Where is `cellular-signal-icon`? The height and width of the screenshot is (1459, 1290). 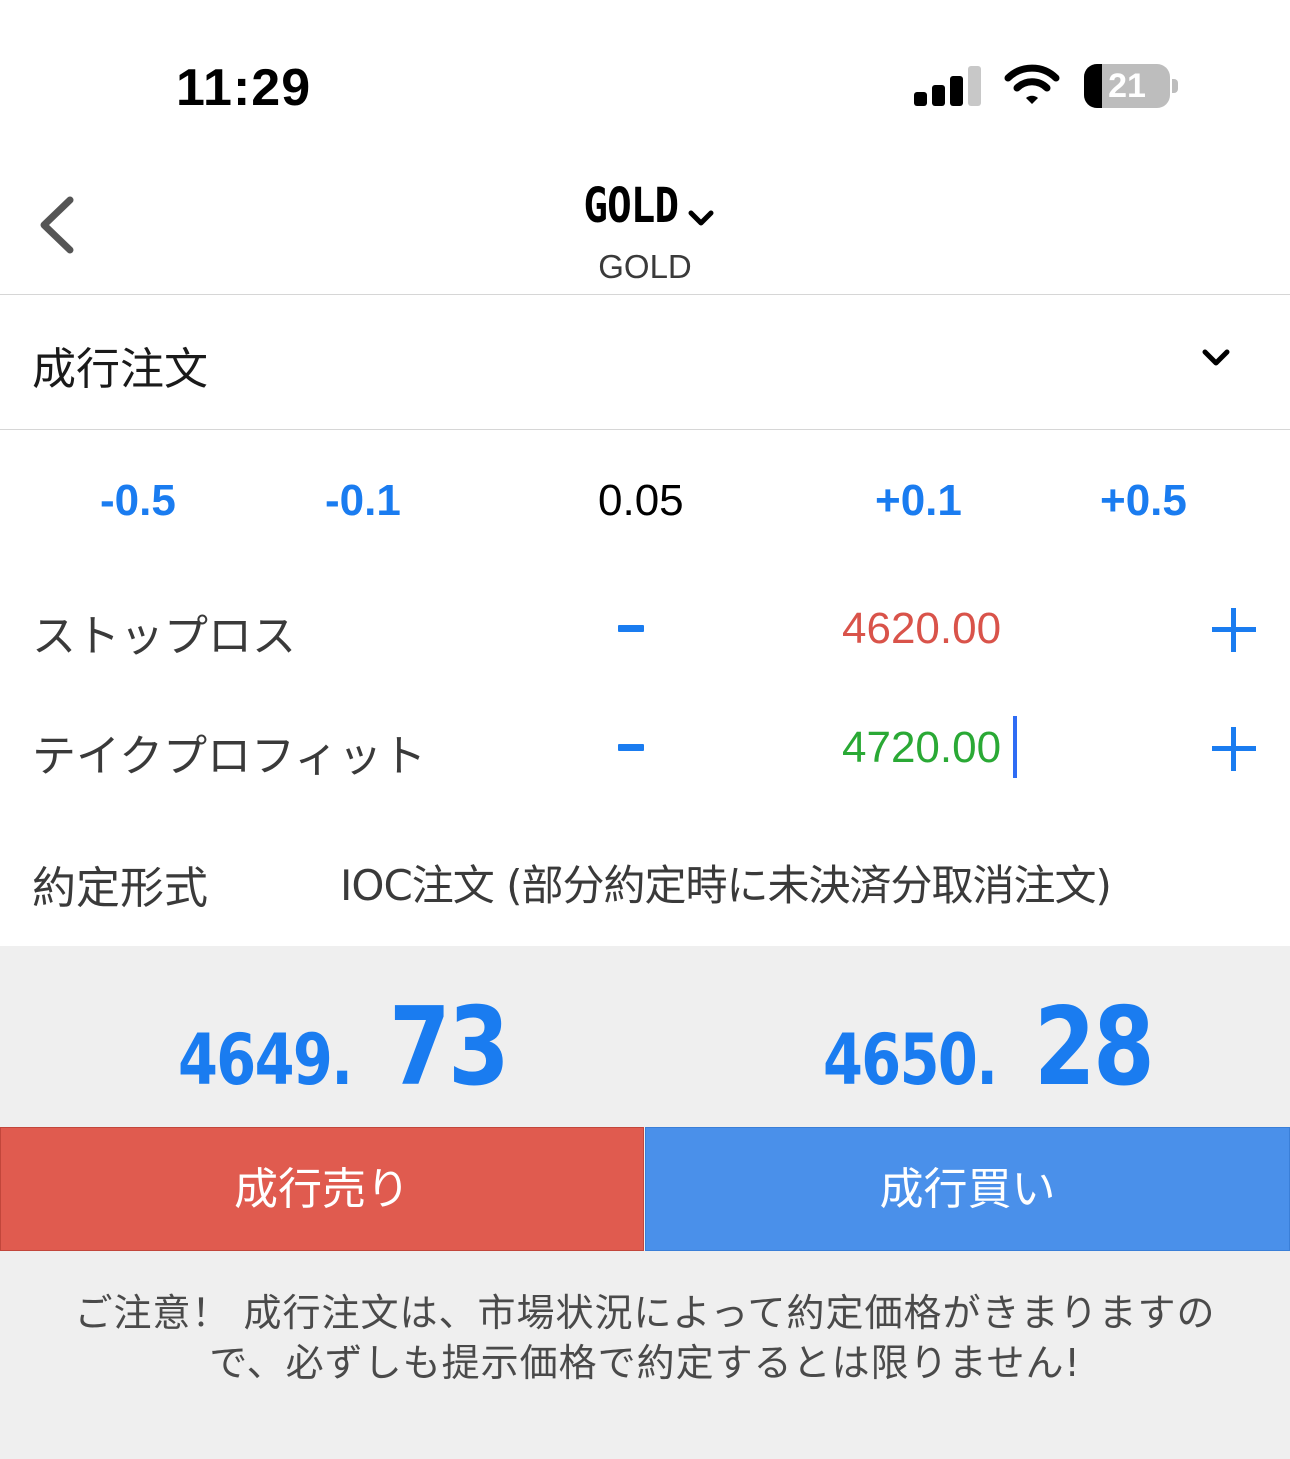
cellular-signal-icon is located at coordinates (948, 86).